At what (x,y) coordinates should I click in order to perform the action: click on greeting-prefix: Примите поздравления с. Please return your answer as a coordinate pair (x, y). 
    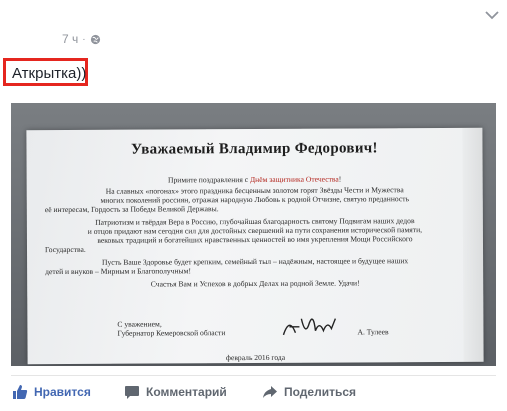
    Looking at the image, I should click on (209, 180).